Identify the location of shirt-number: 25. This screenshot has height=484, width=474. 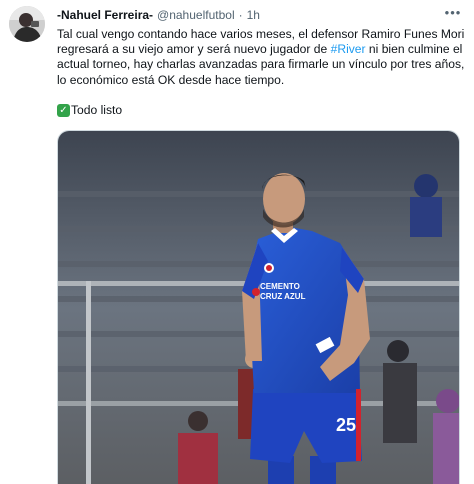
(346, 425).